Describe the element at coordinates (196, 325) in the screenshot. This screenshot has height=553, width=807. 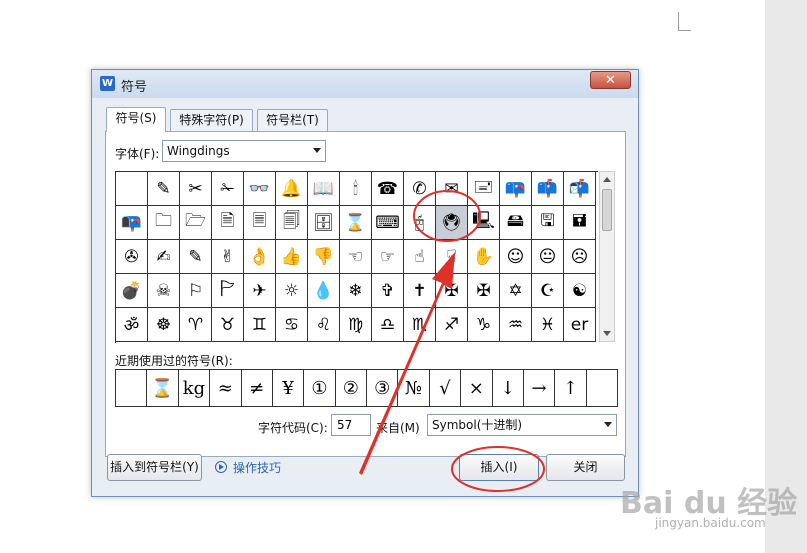
I see `symbol-cell: ♈` at that location.